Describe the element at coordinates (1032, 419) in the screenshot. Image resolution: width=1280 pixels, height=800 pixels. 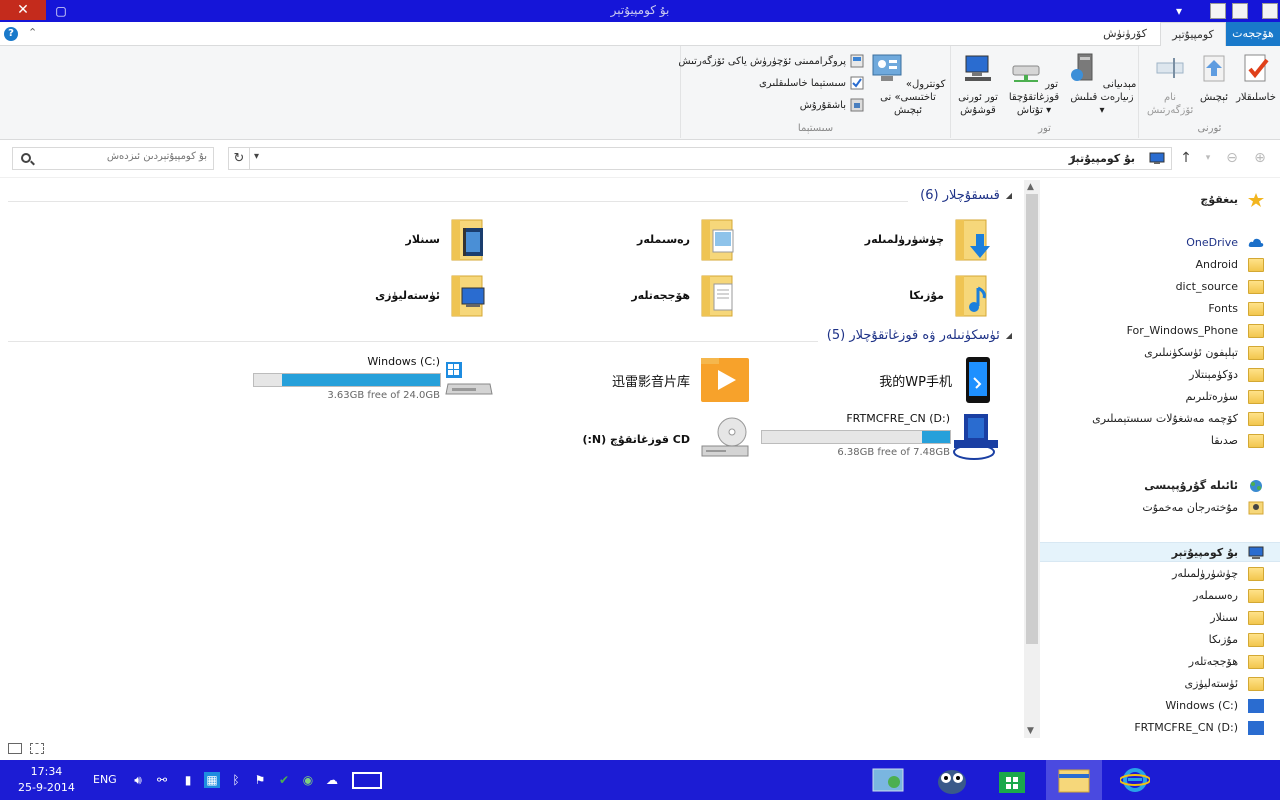
I see `scroll-thumb` at that location.